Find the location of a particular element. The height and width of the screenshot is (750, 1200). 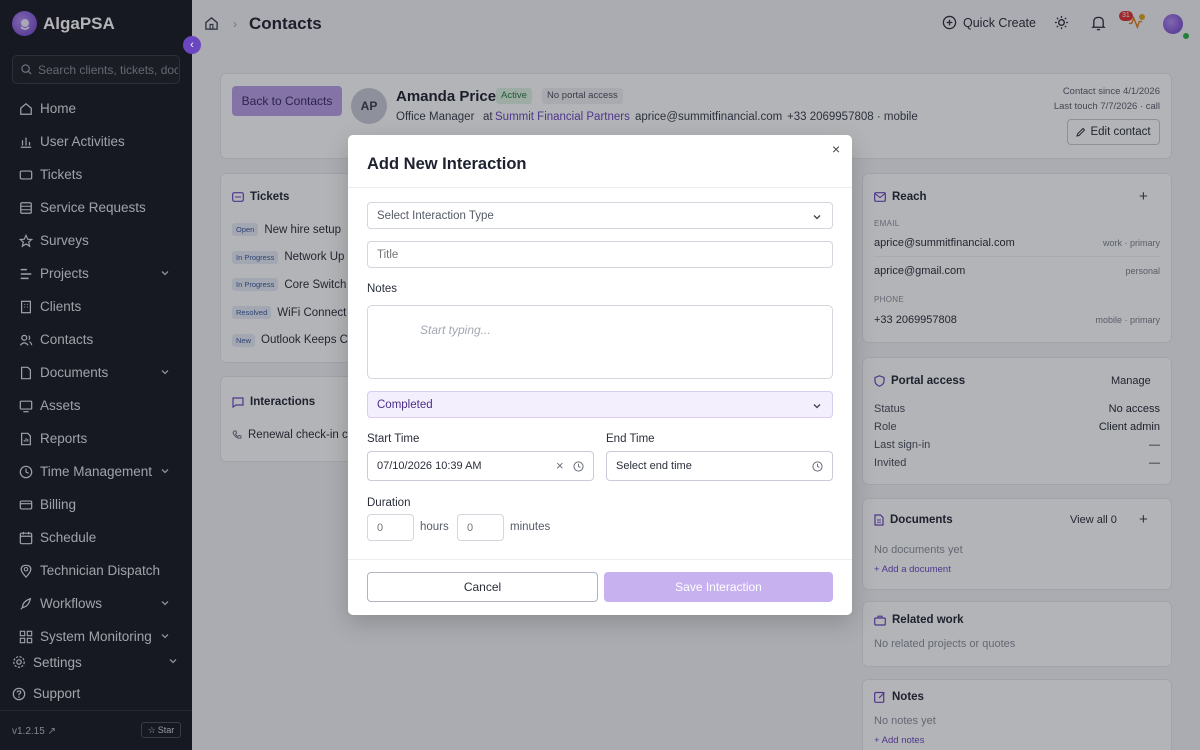

start-time-picker: 07/10/2026 10:39 AM × is located at coordinates (480, 466).